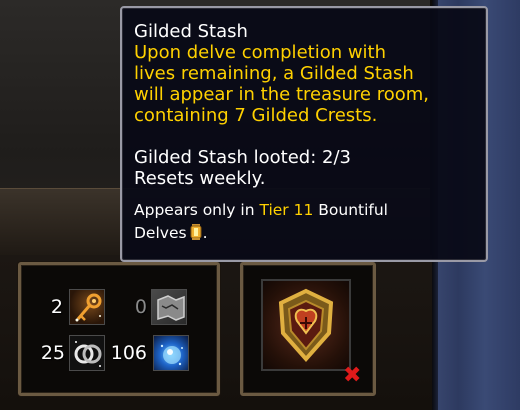 The width and height of the screenshot is (520, 410). Describe the element at coordinates (205, 233) in the screenshot. I see `availability-end: .` at that location.